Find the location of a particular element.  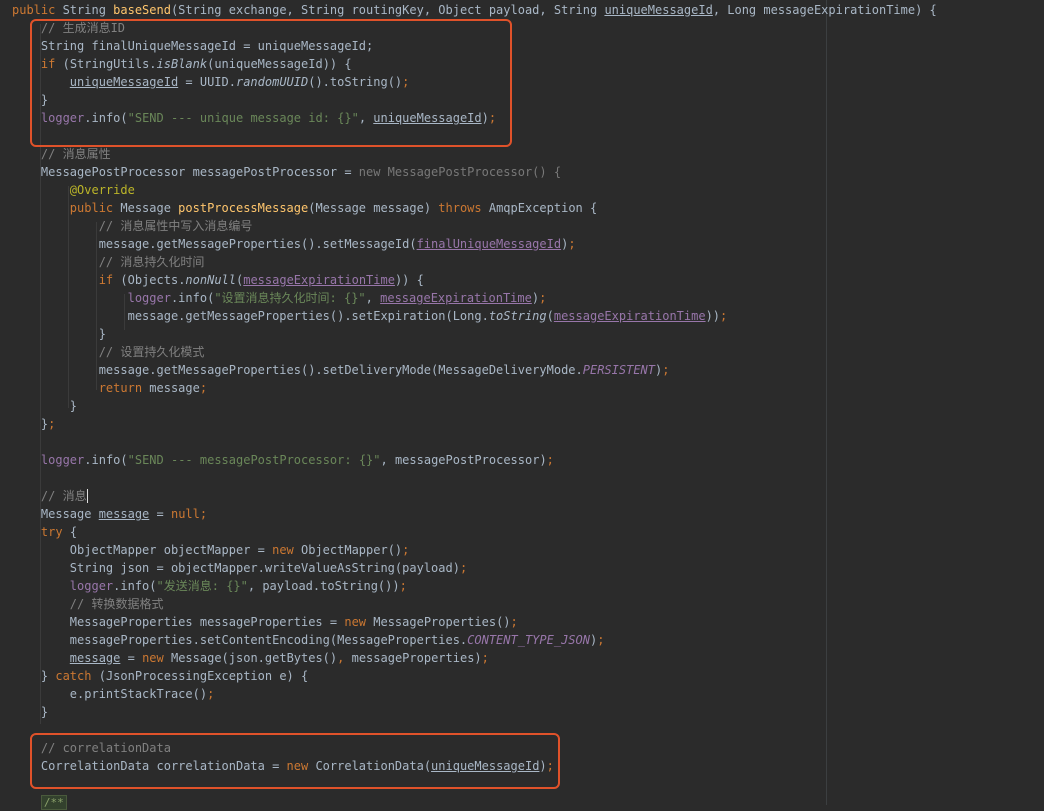

code-token: toString is located at coordinates (517, 316).